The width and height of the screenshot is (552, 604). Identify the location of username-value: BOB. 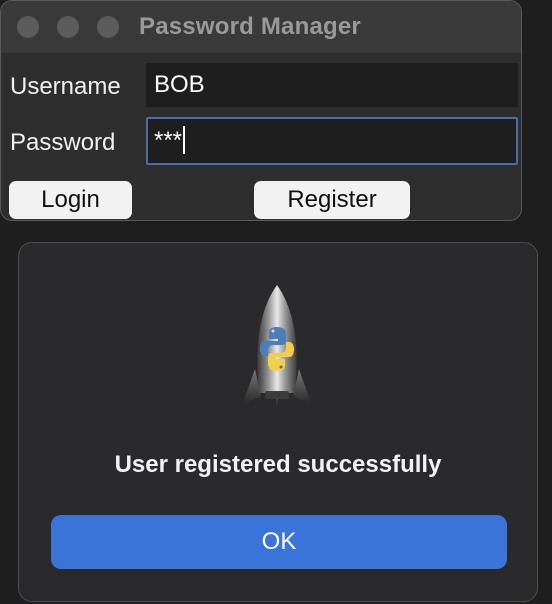
(179, 84).